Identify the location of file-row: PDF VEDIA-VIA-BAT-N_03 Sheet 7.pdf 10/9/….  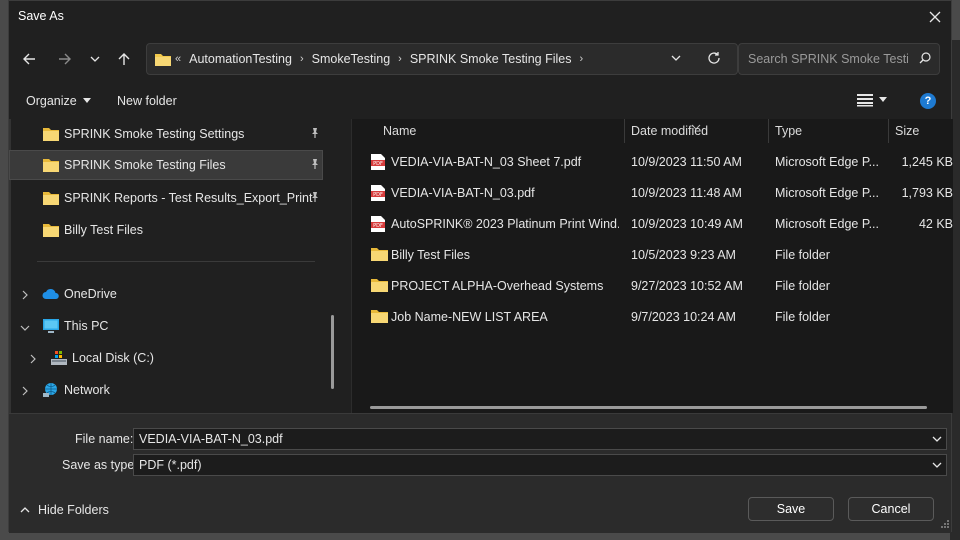
(652, 162).